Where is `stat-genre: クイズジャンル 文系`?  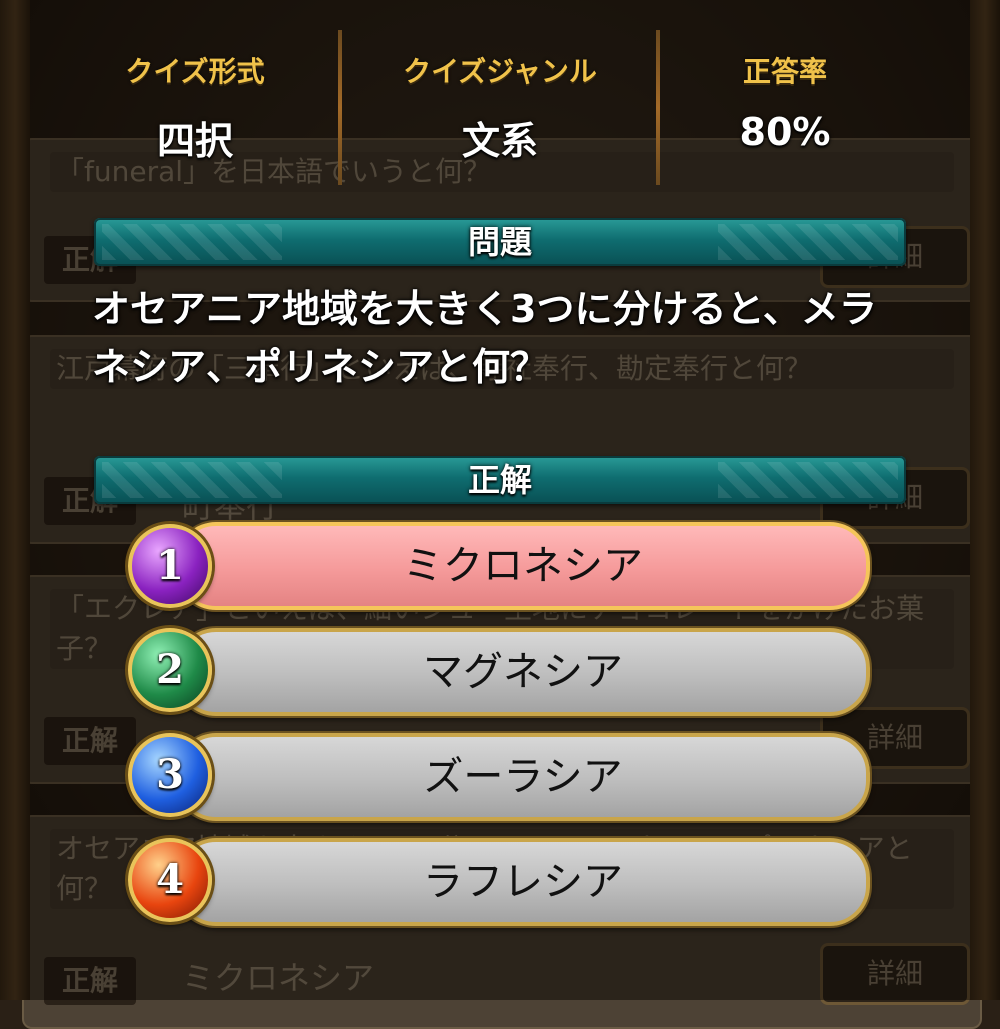
stat-genre: クイズジャンル 文系 is located at coordinates (500, 110).